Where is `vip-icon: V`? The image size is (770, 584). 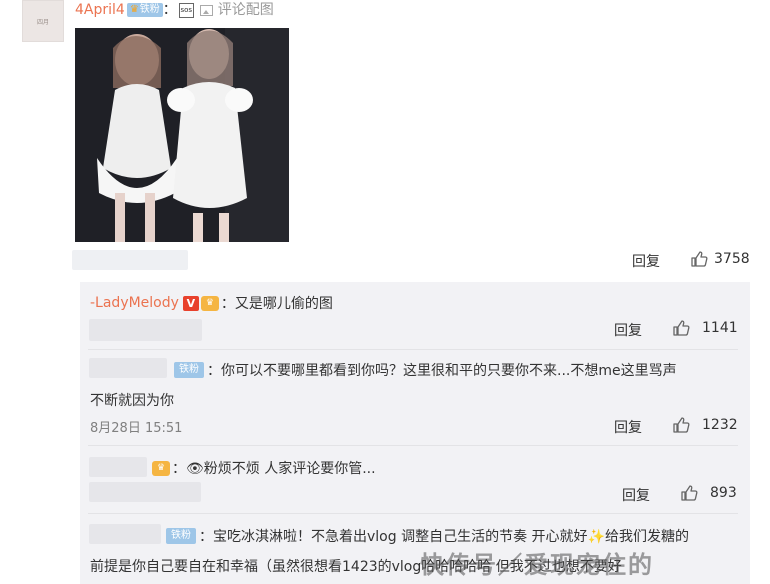 vip-icon: V is located at coordinates (190, 303).